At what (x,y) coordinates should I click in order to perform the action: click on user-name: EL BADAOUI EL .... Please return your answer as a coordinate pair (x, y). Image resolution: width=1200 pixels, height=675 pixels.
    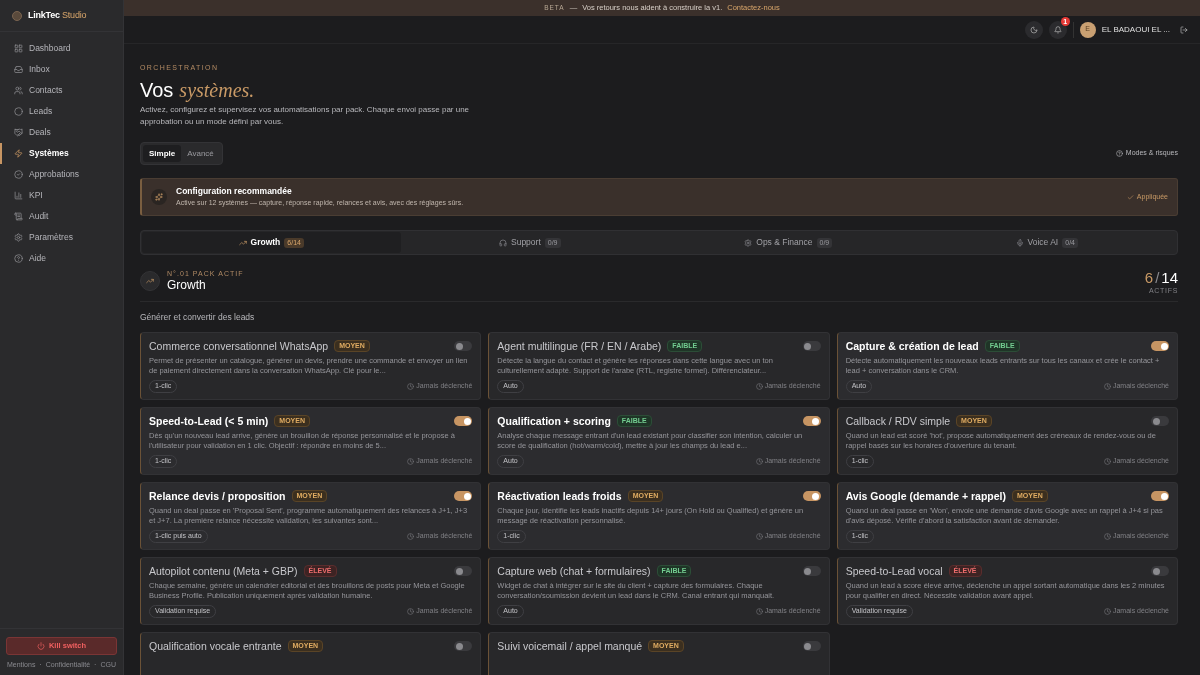
    Looking at the image, I should click on (1135, 29).